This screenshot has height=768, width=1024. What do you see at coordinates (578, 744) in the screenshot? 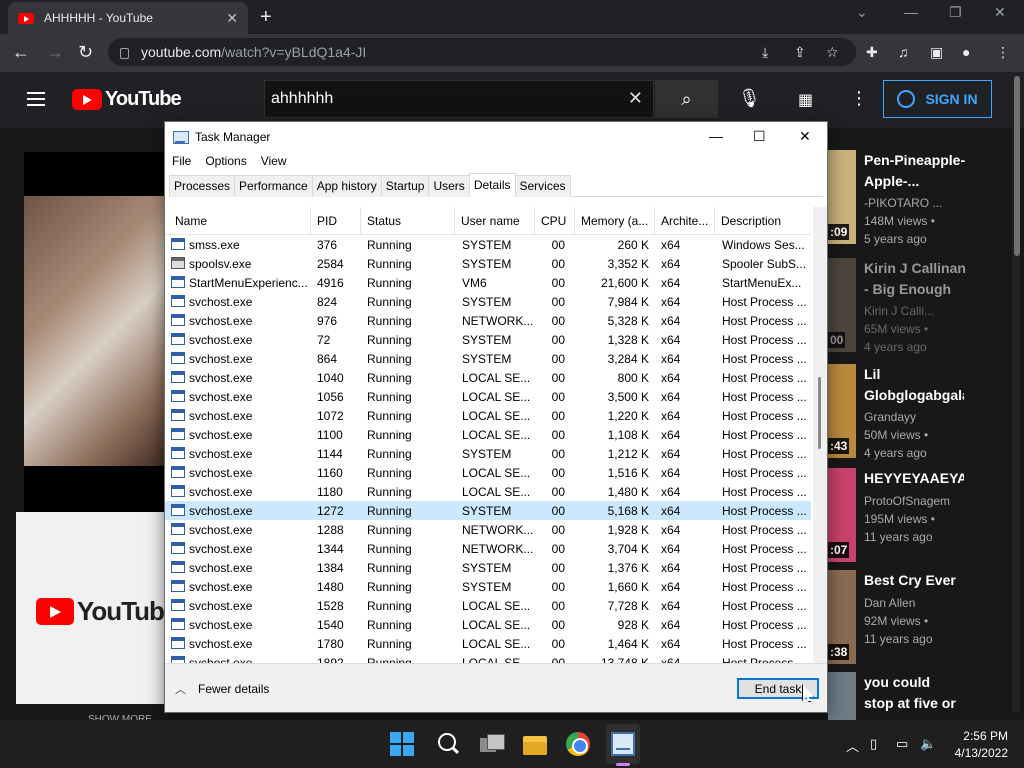
I see `chrome-icon` at bounding box center [578, 744].